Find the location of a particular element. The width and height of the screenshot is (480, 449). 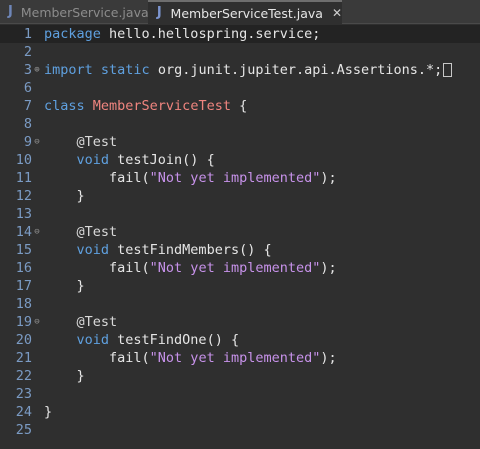

code-line: 16 fail("Not yet implemented"); is located at coordinates (240, 268).